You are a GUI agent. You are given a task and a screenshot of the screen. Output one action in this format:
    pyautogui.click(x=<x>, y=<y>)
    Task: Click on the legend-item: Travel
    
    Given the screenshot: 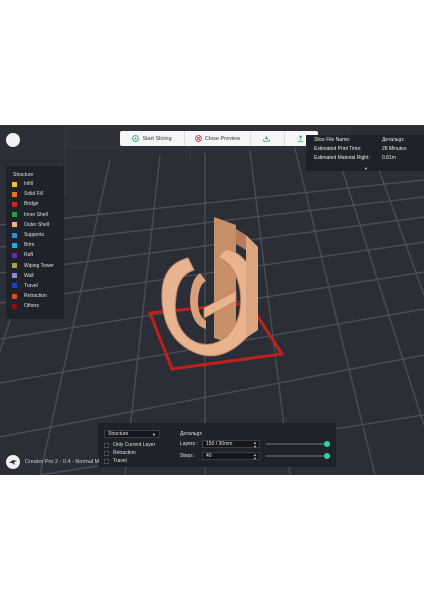 What is the action you would take?
    pyautogui.click(x=35, y=286)
    